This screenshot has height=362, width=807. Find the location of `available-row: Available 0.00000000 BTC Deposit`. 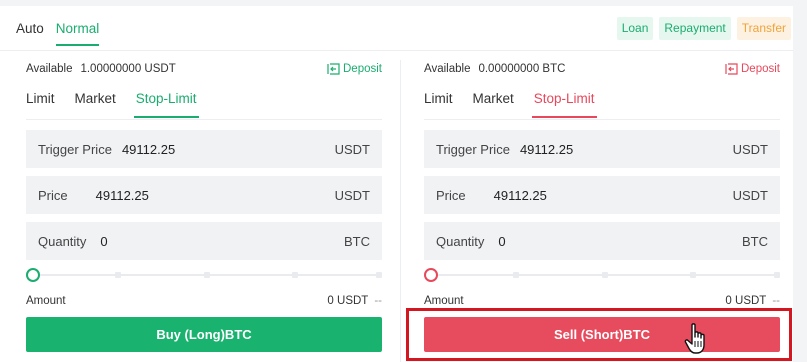

available-row: Available 0.00000000 BTC Deposit is located at coordinates (602, 69).